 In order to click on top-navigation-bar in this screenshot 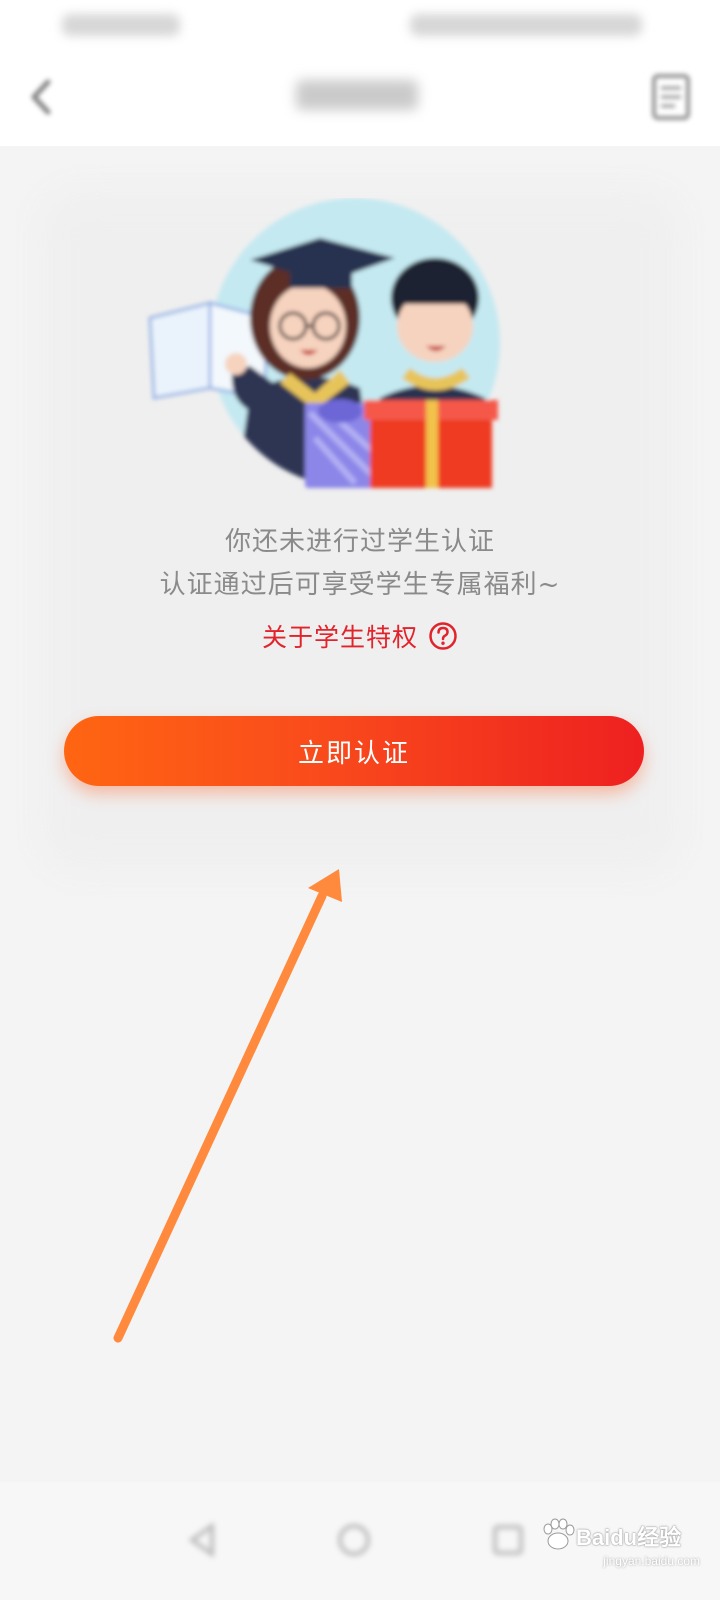, I will do `click(360, 98)`.